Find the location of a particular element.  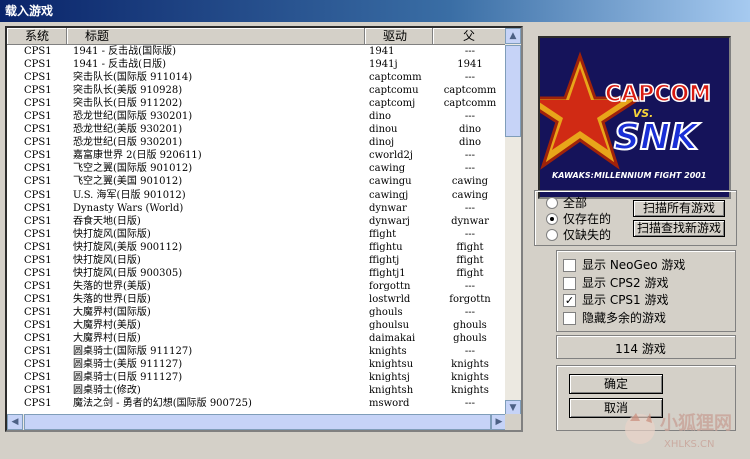

ok-button: 确定 is located at coordinates (616, 384).